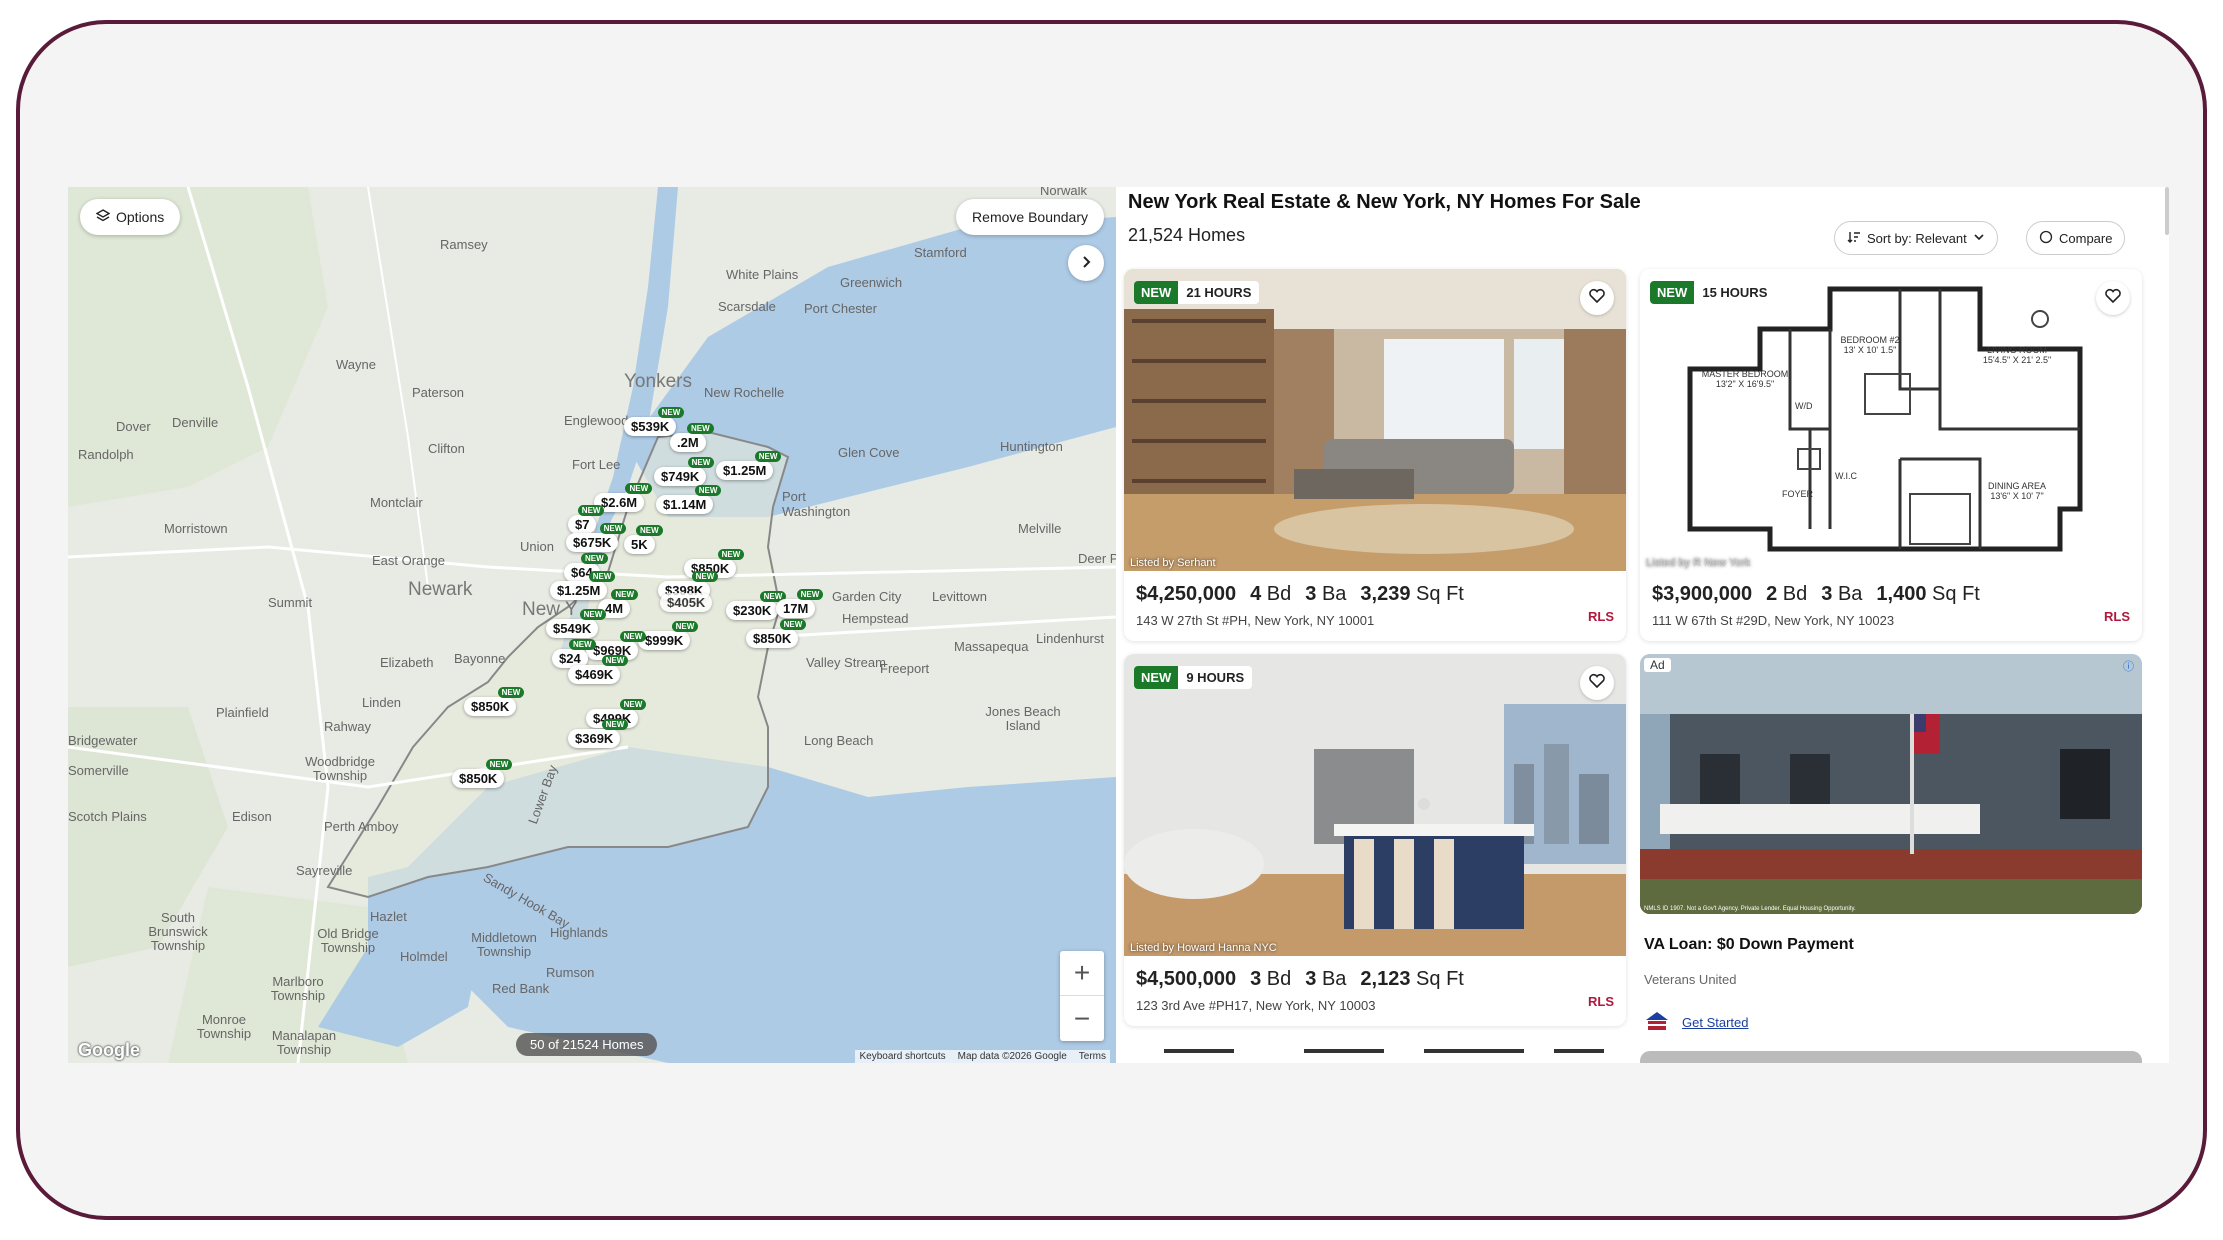  Describe the element at coordinates (2076, 238) in the screenshot. I see `compare-toggle: Compare` at that location.